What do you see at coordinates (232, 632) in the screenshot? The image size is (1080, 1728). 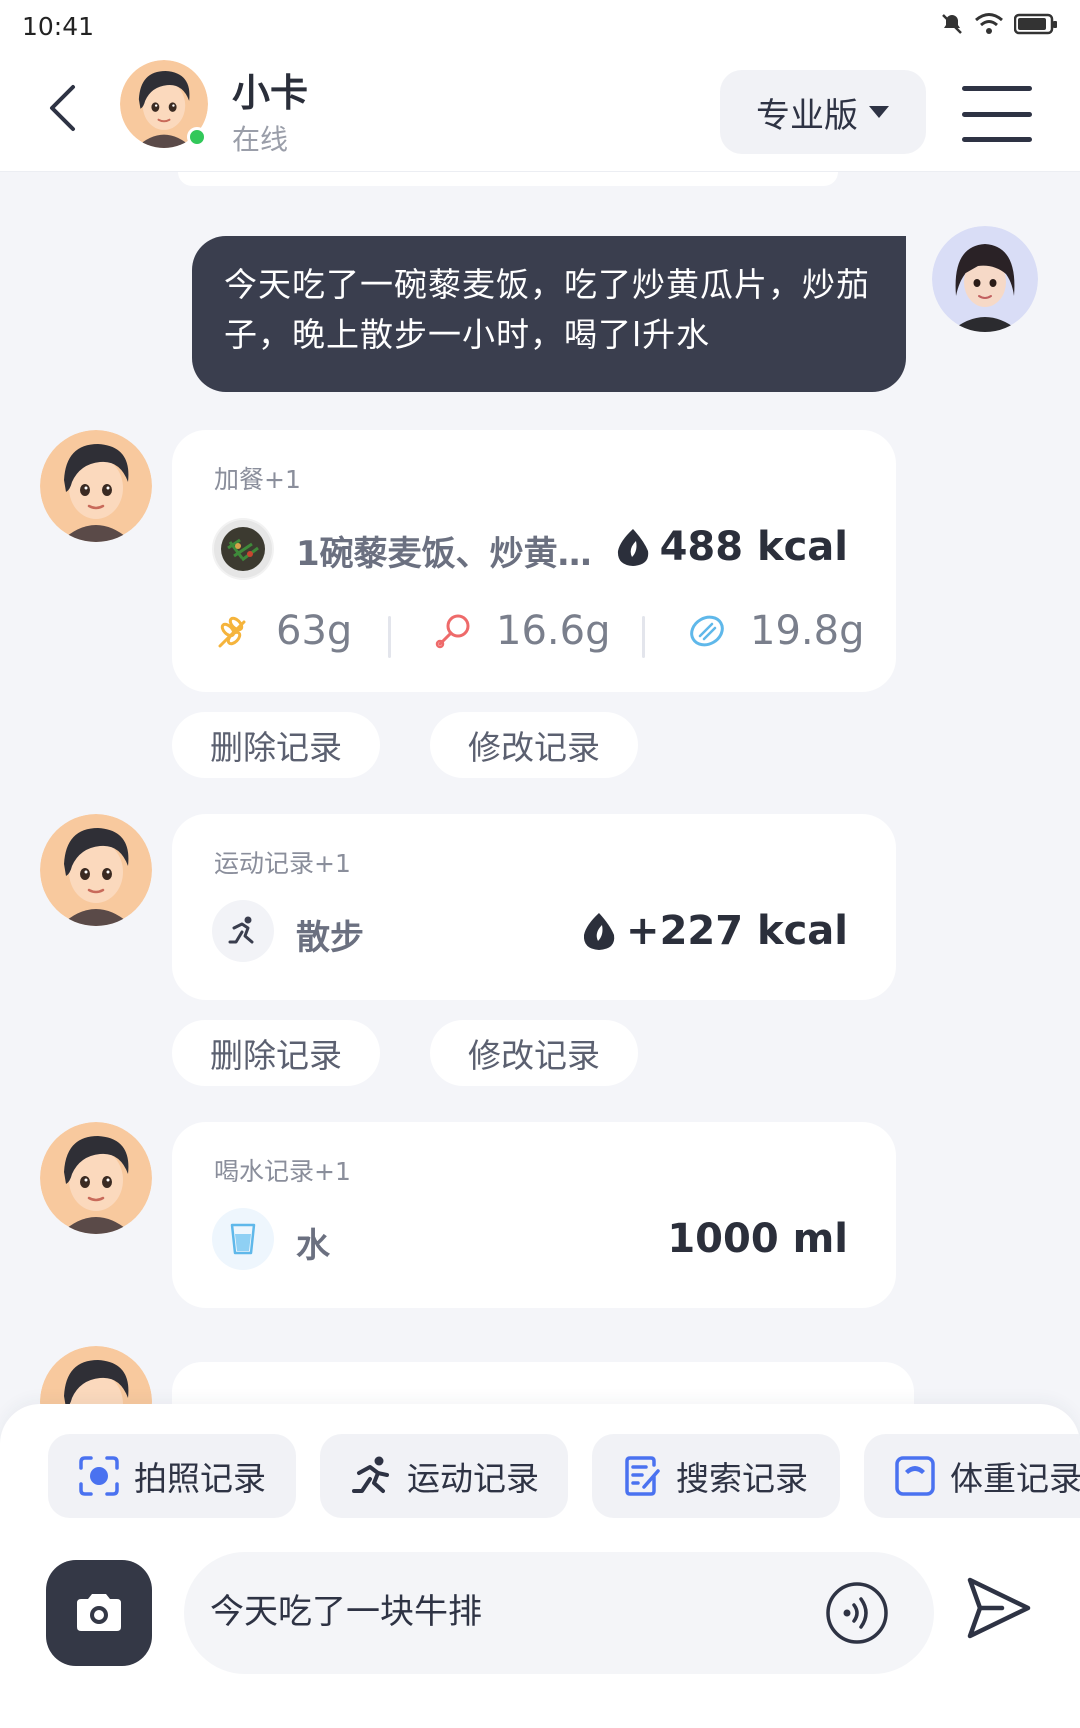 I see `wheat-icon` at bounding box center [232, 632].